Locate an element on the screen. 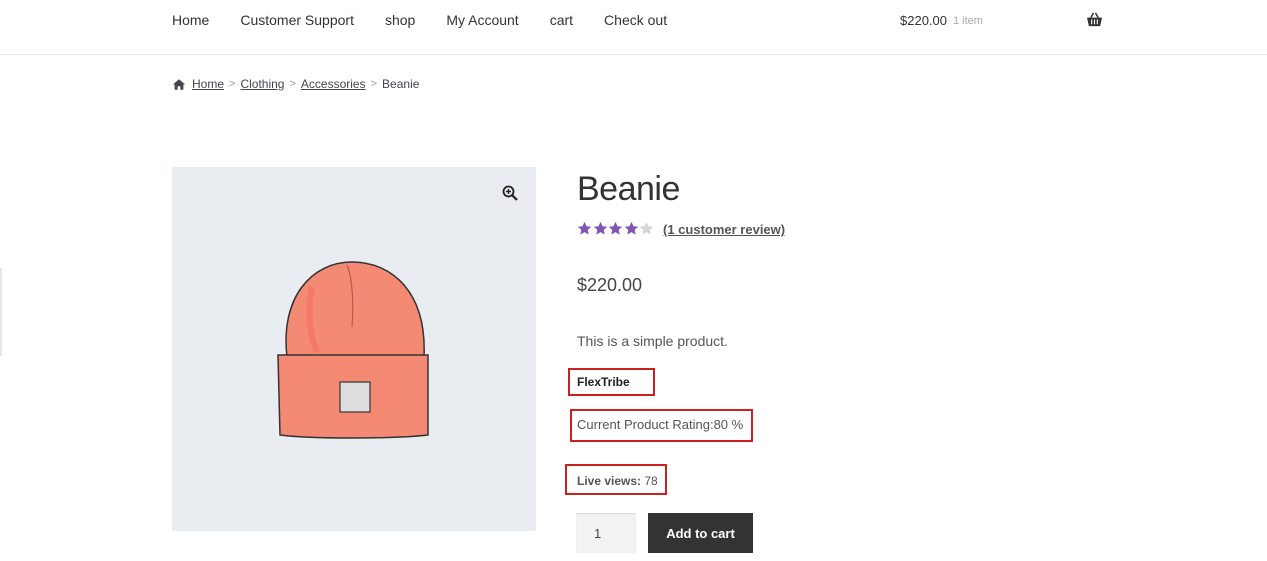 The height and width of the screenshot is (561, 1267). product-brand: FlexTribe is located at coordinates (603, 382).